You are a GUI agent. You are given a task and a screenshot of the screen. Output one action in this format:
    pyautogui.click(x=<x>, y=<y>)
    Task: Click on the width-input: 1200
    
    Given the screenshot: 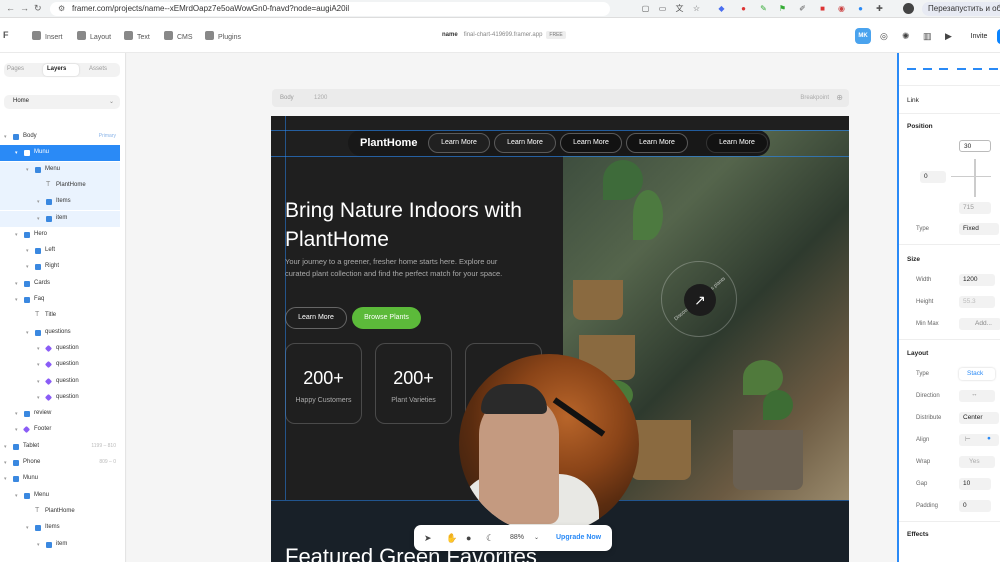 What is the action you would take?
    pyautogui.click(x=977, y=280)
    